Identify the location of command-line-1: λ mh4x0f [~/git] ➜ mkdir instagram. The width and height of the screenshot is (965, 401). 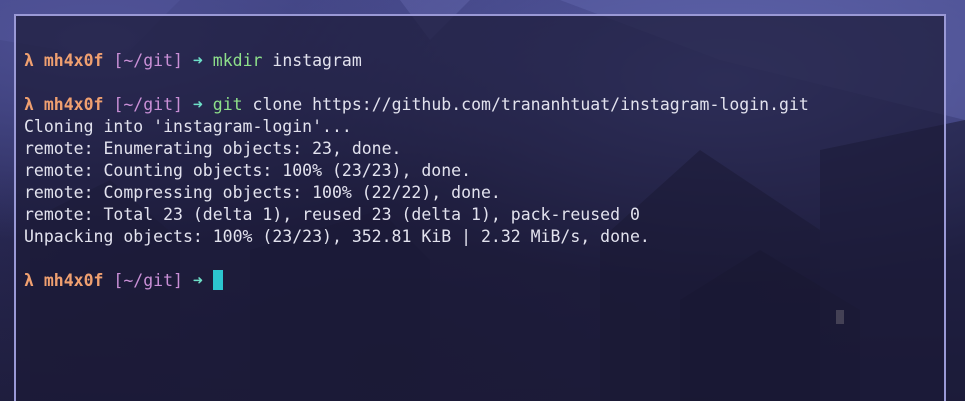
(480, 61).